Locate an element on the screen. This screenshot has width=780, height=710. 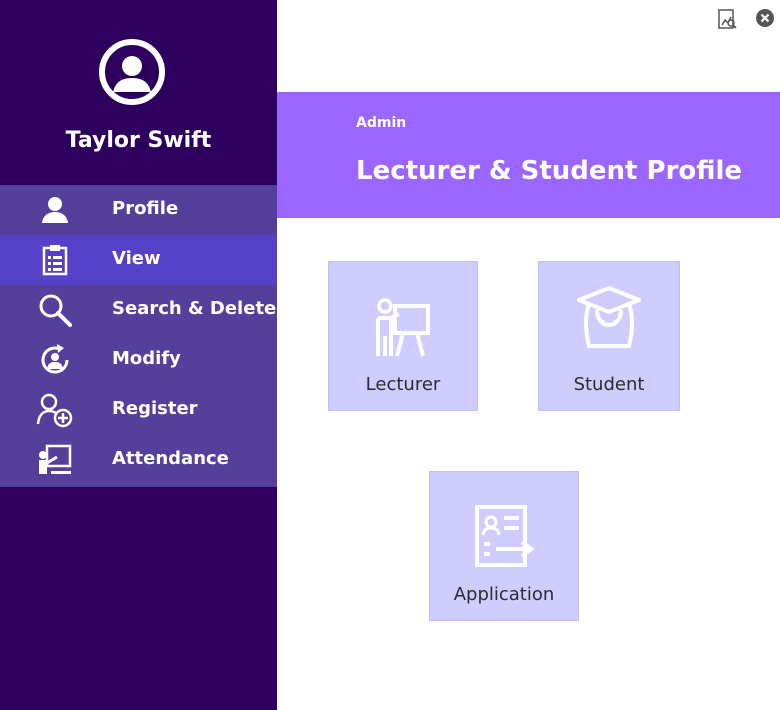
presentation-board-icon is located at coordinates (55, 460).